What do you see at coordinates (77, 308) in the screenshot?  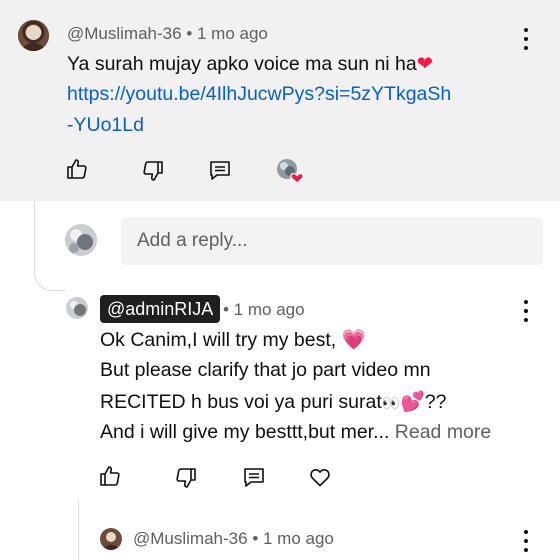 I see `reply-author-avatar` at bounding box center [77, 308].